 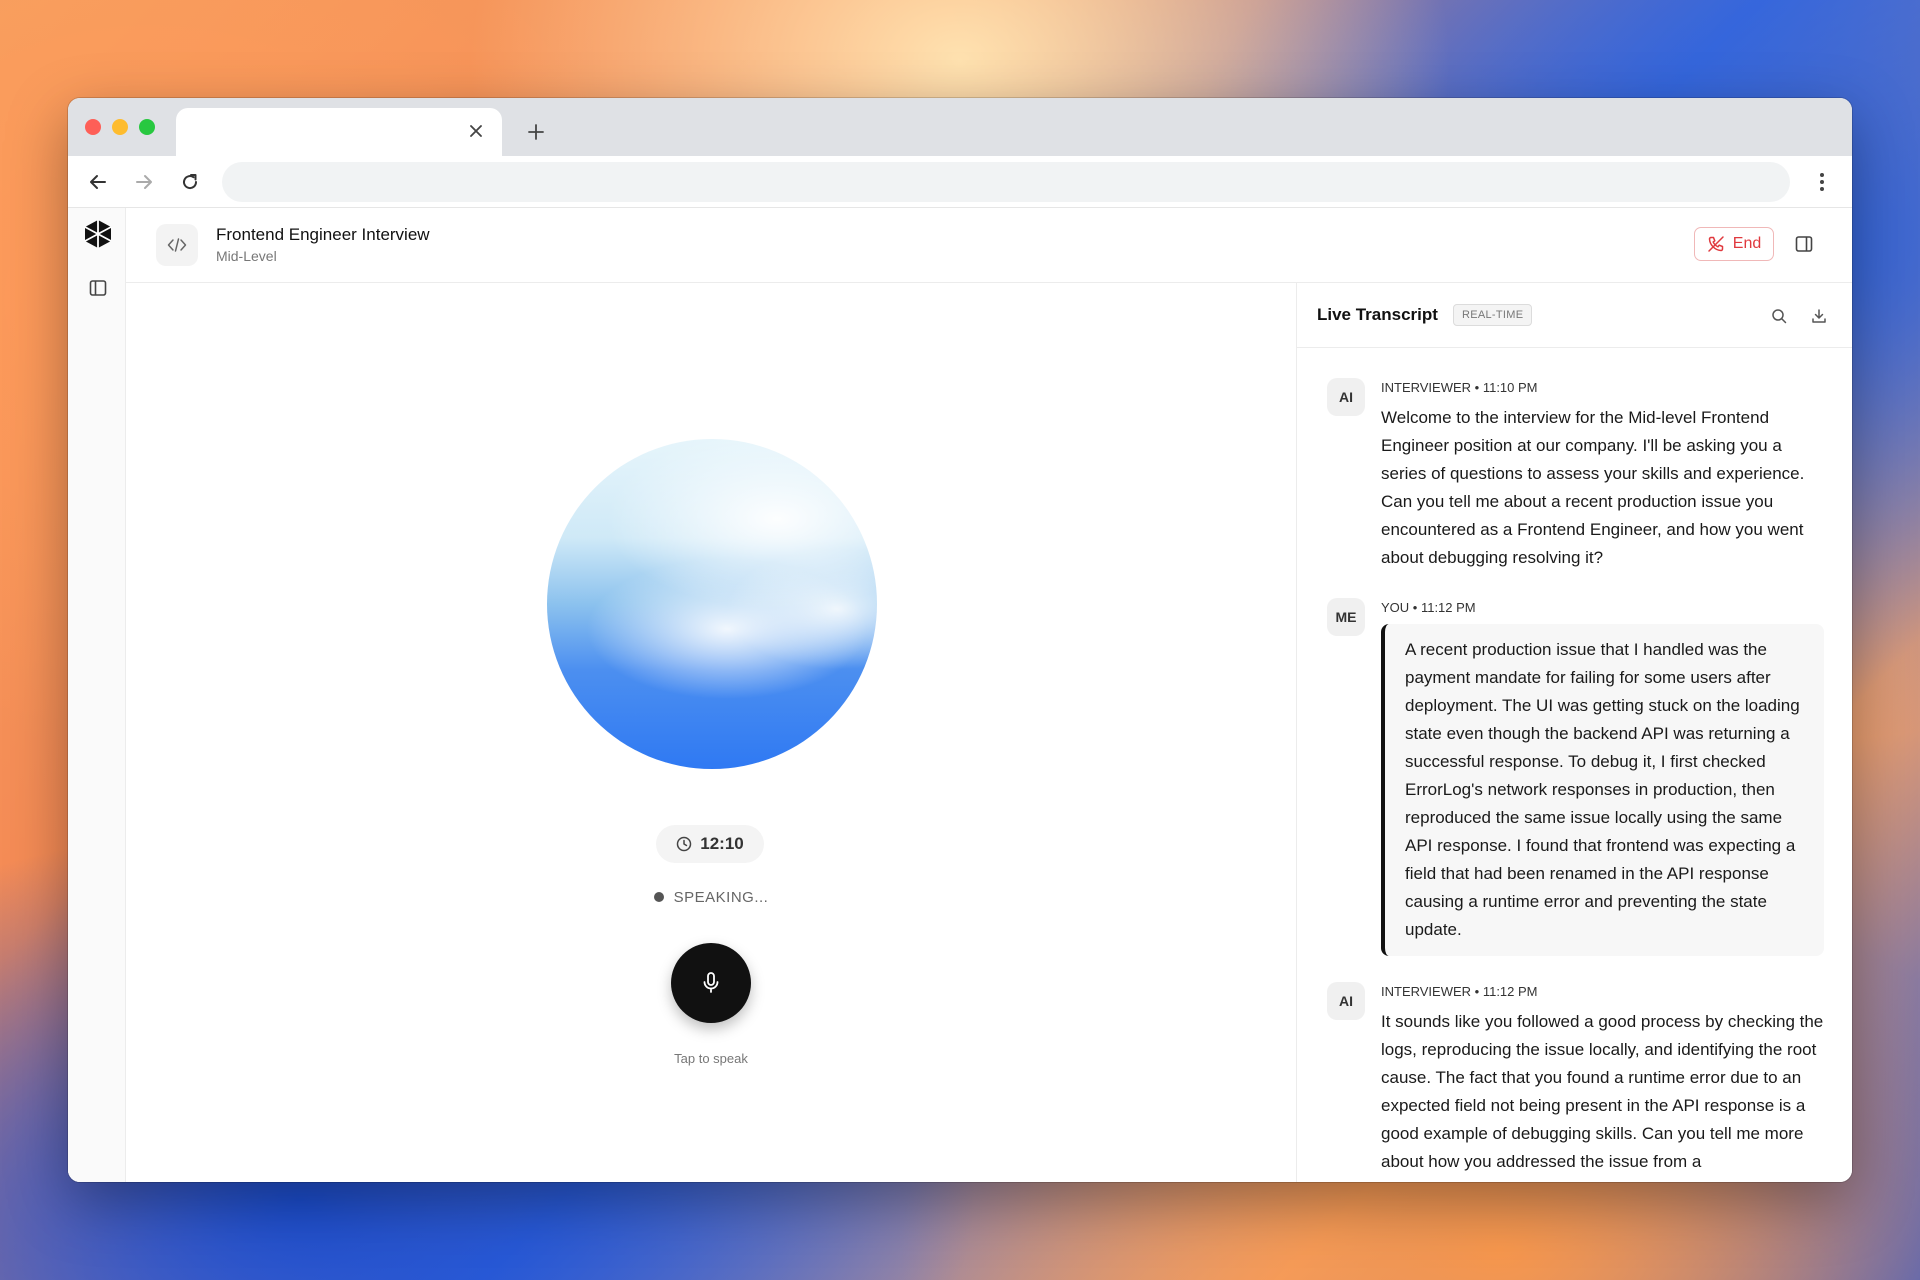 I want to click on panel-right-icon, so click(x=1804, y=244).